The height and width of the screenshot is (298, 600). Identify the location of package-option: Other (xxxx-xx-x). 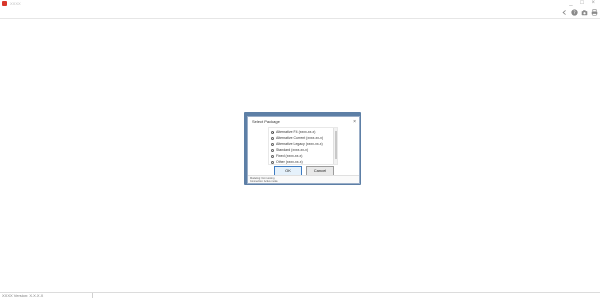
(287, 162).